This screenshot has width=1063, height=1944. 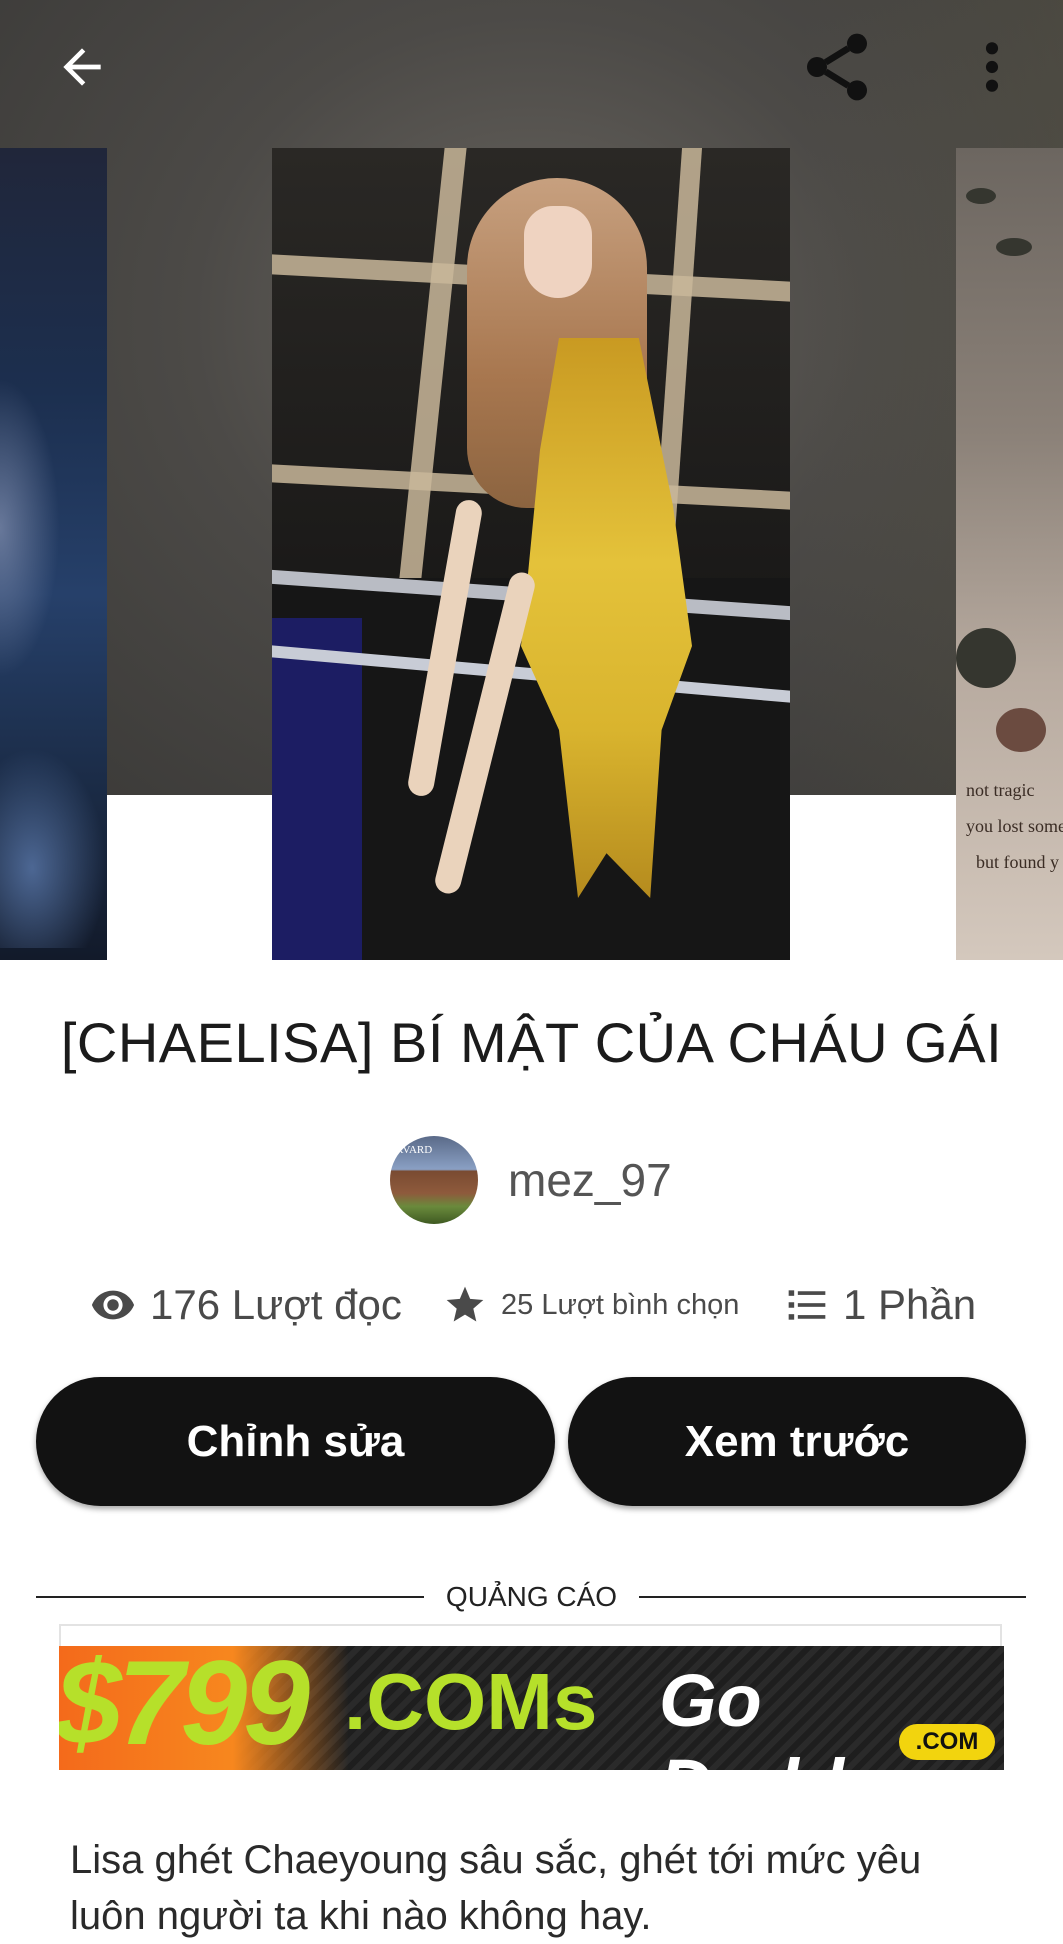 I want to click on cover-figure-face, so click(x=558, y=252).